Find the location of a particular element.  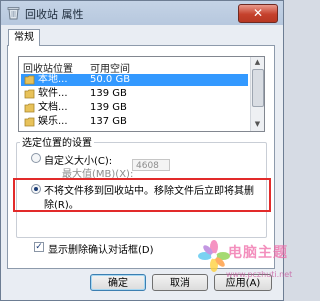

delete-immediately-label: 不将文件移到回收站中。移除文件后立即将其删 is located at coordinates (149, 189).